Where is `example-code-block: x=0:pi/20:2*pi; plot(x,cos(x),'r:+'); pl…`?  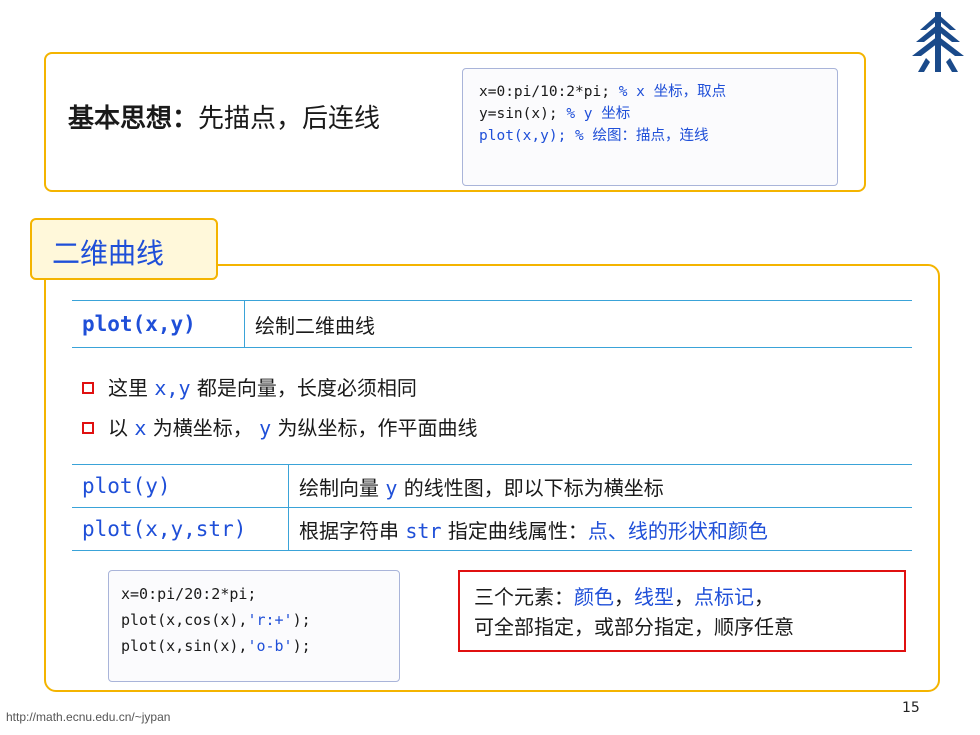 example-code-block: x=0:pi/20:2*pi; plot(x,cos(x),'r:+'); pl… is located at coordinates (254, 626).